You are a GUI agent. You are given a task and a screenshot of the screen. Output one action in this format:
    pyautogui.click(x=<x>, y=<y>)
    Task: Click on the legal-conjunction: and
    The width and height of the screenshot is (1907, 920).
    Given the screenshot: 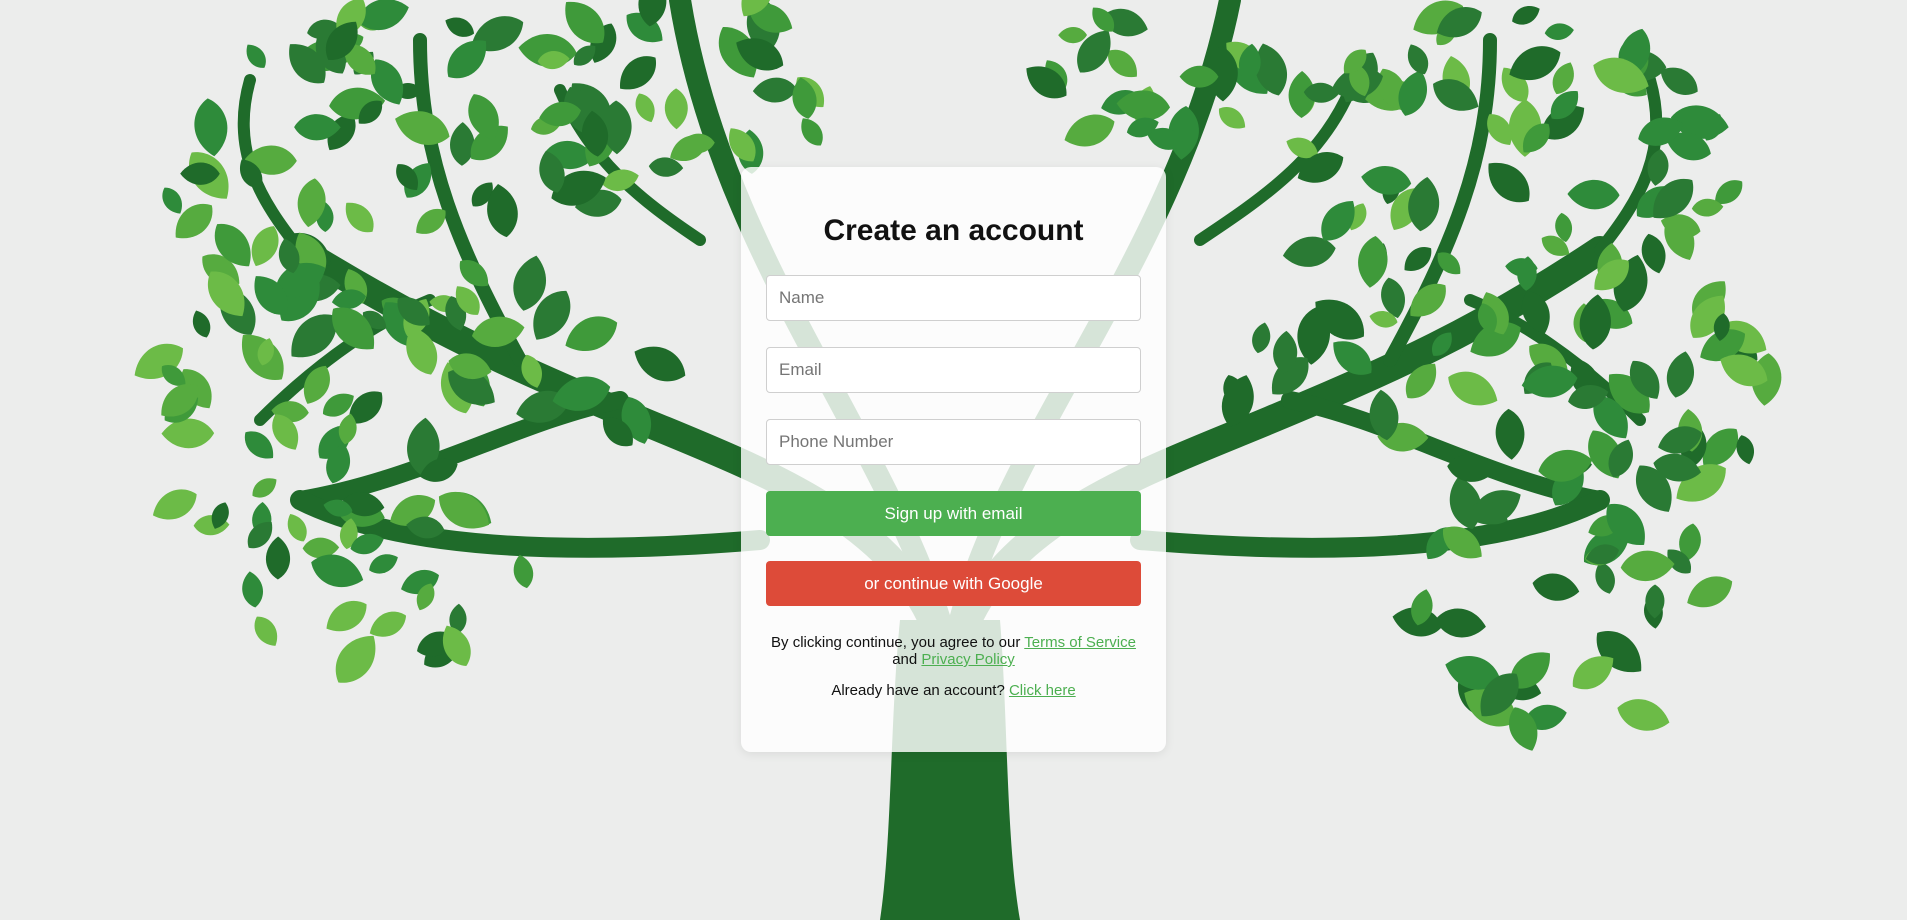 What is the action you would take?
    pyautogui.click(x=907, y=659)
    